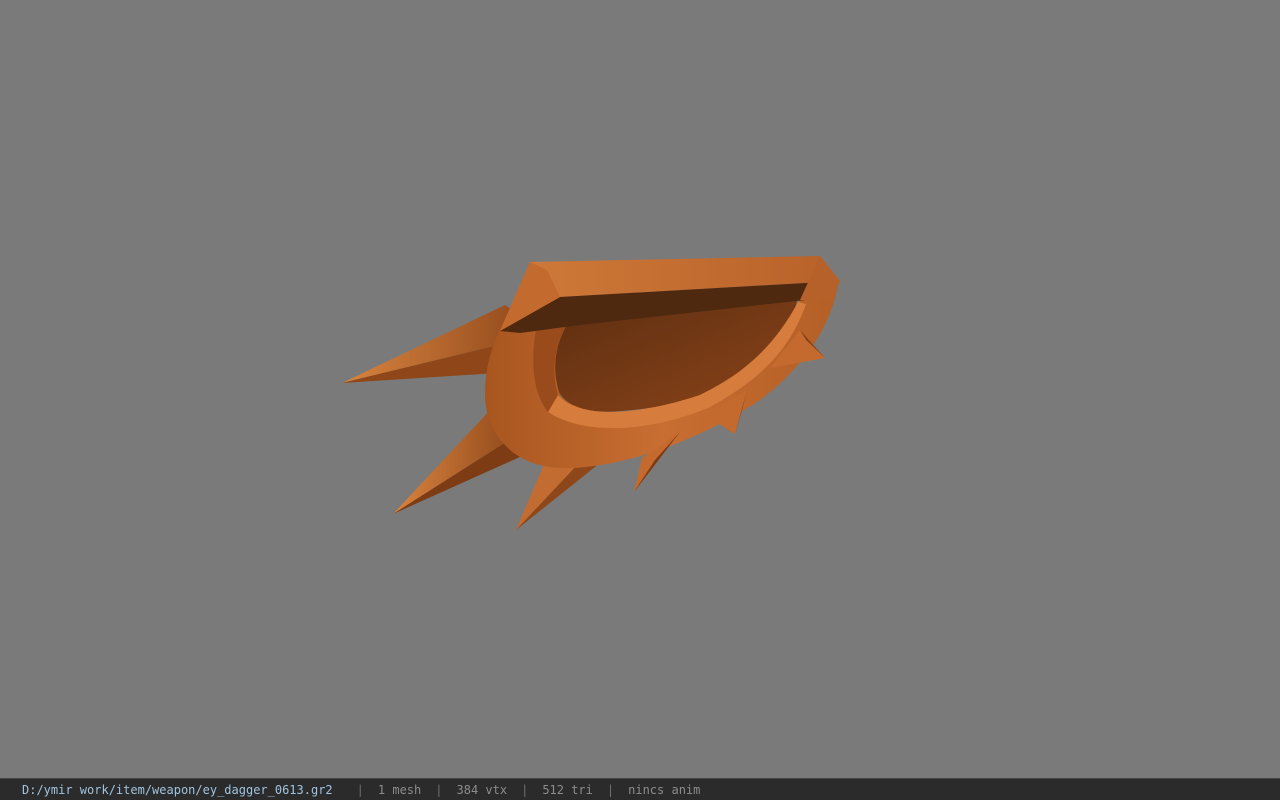  I want to click on anim-status: nincs anim, so click(664, 789).